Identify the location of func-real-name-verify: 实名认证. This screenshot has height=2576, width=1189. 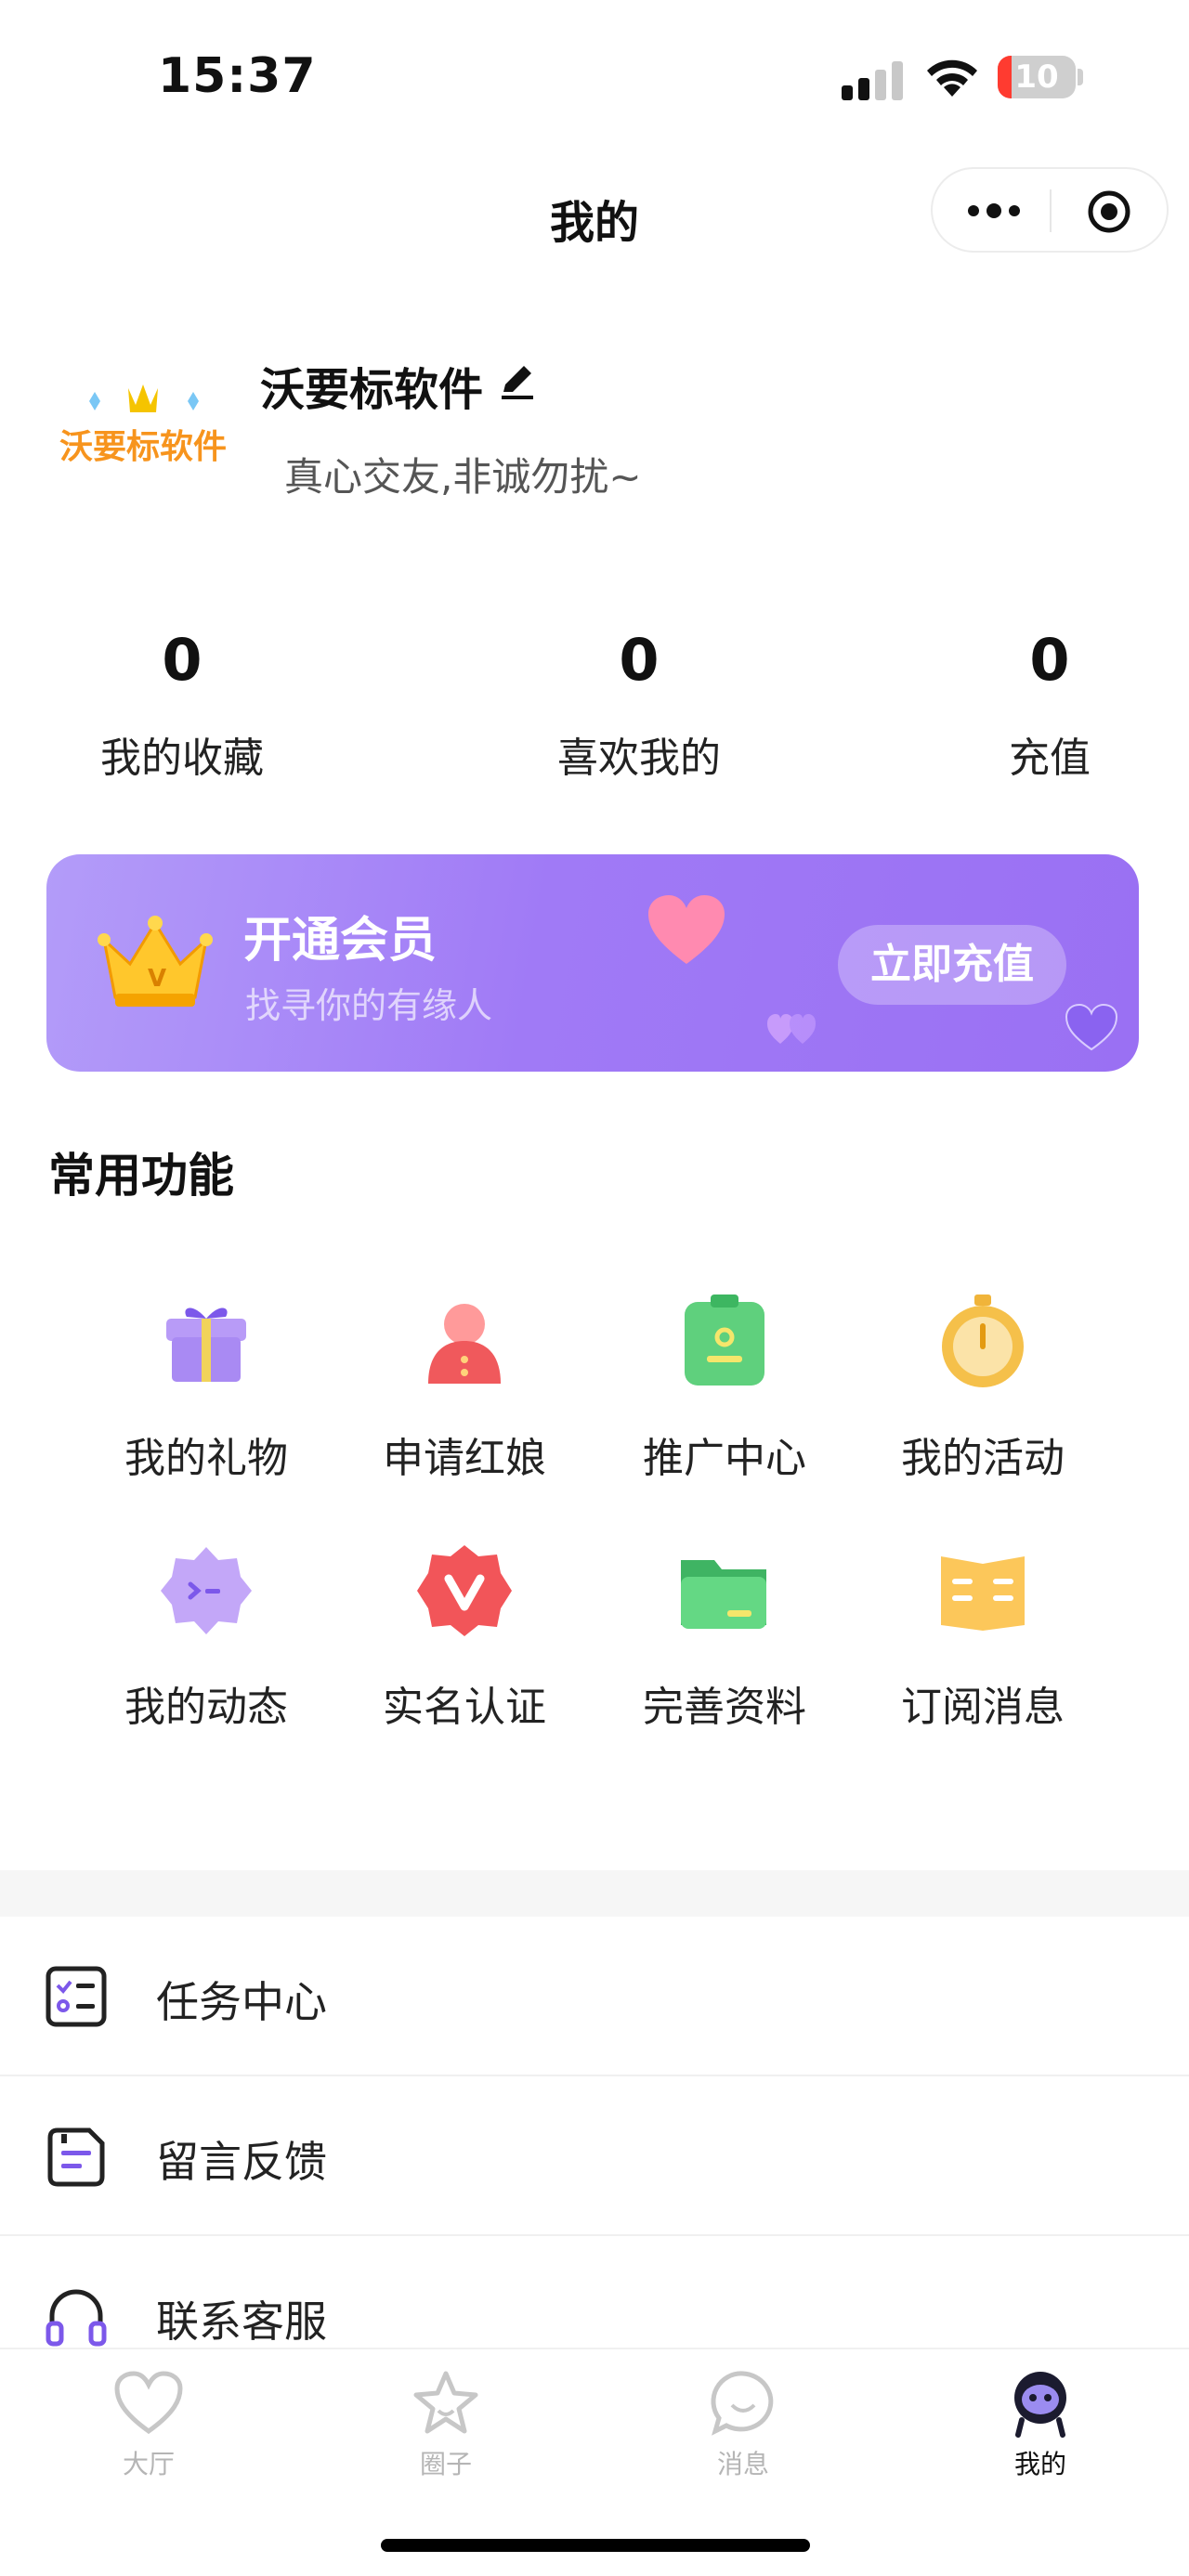
(464, 1637).